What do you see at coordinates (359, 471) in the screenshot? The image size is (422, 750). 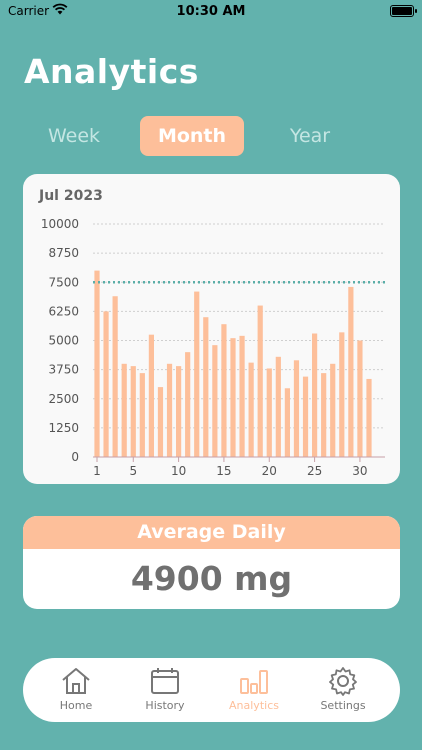 I see `x-tick-label: 30` at bounding box center [359, 471].